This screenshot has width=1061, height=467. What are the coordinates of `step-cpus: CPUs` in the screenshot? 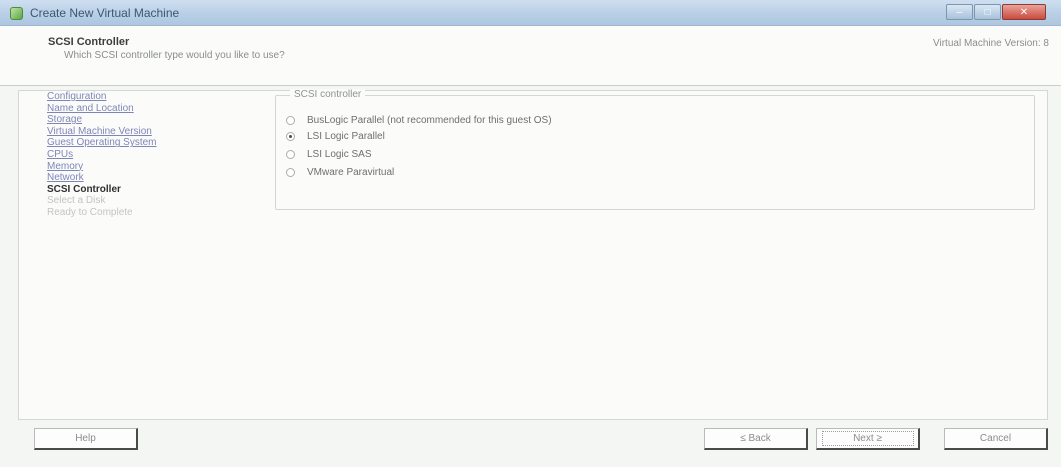 It's located at (147, 155).